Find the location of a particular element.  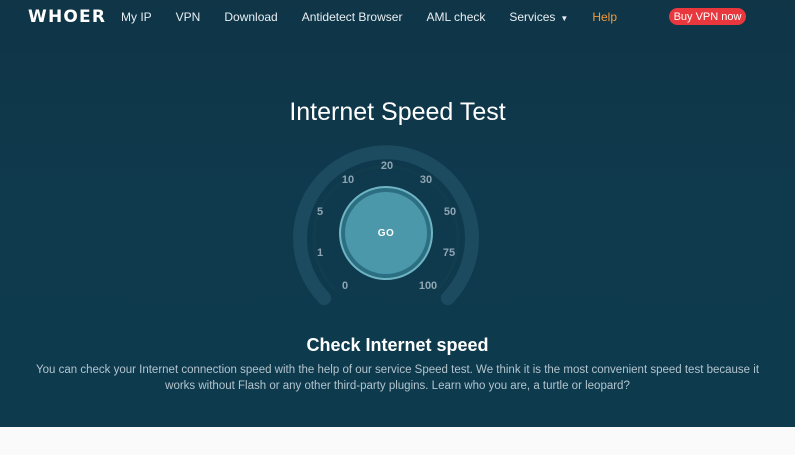

tick-label: 0 is located at coordinates (345, 286).